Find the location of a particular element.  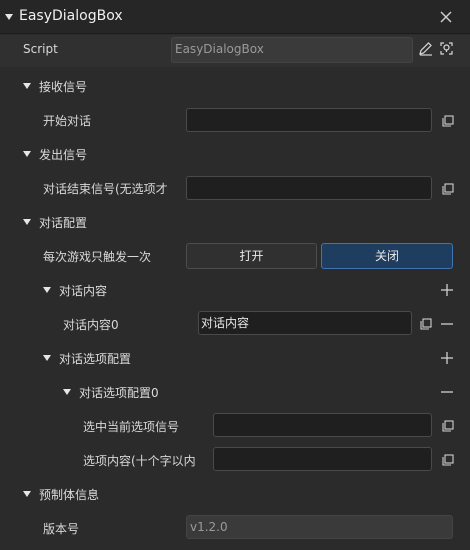

version-label: 版本号 is located at coordinates (61, 529).